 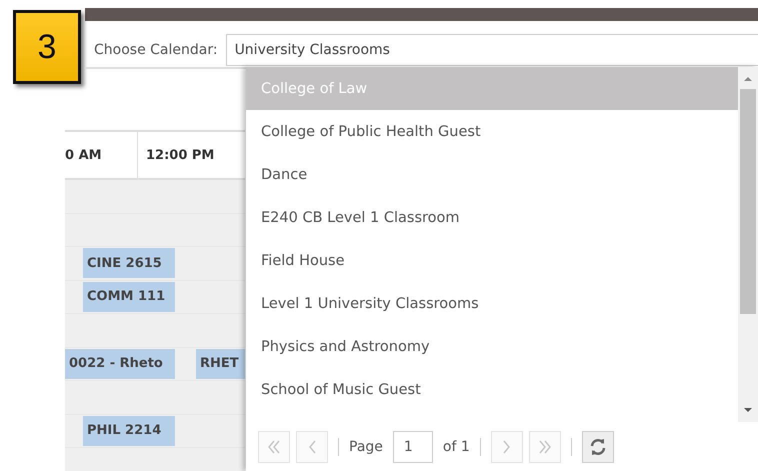 What do you see at coordinates (544, 447) in the screenshot?
I see `double-right-icon` at bounding box center [544, 447].